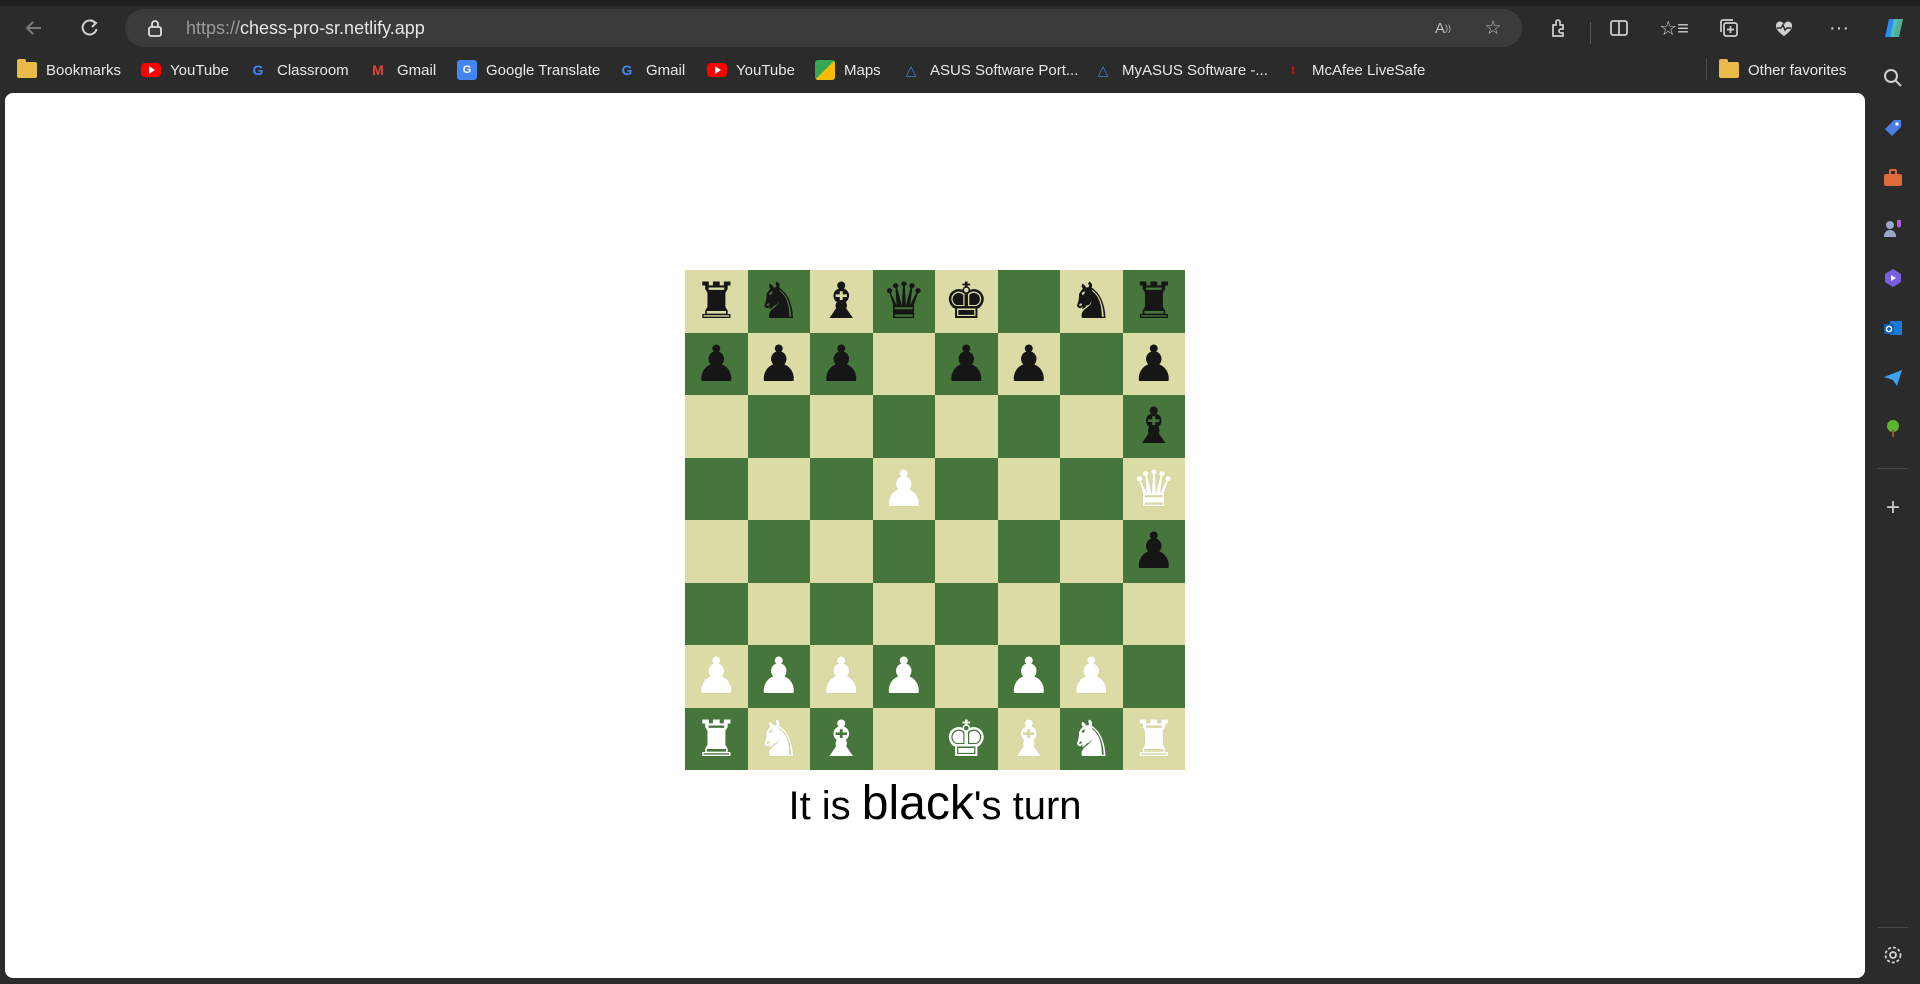 This screenshot has width=1920, height=984. I want to click on tree-icon, so click(1893, 428).